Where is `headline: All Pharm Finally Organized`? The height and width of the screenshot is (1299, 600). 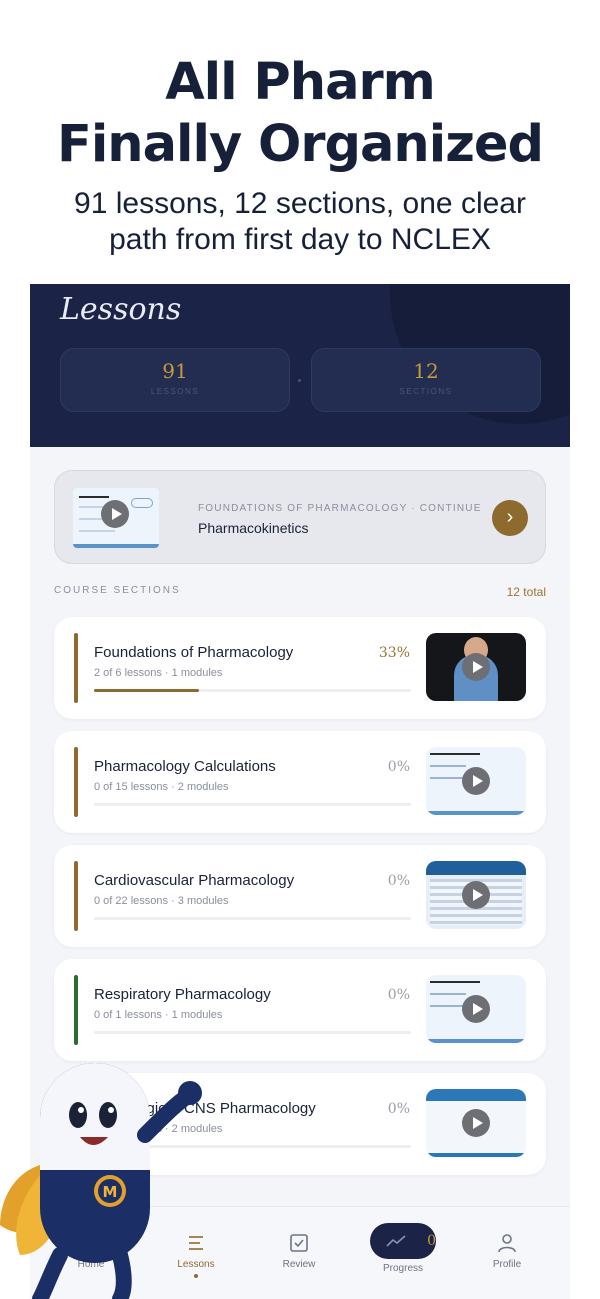
headline: All Pharm Finally Organized is located at coordinates (300, 114).